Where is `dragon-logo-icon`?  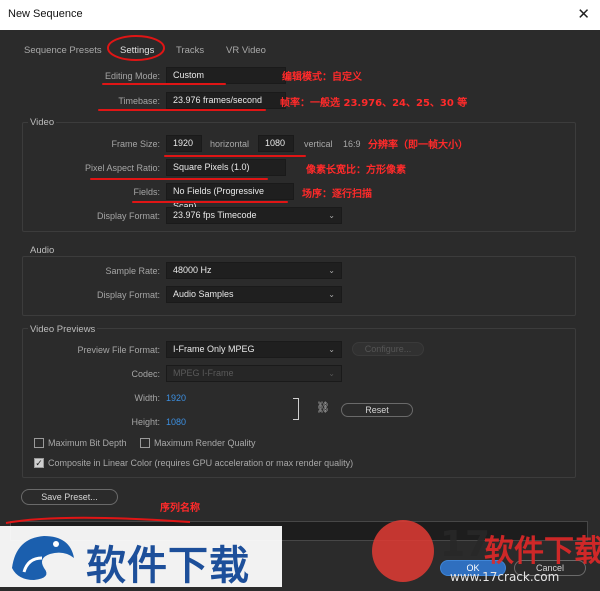 dragon-logo-icon is located at coordinates (43, 558).